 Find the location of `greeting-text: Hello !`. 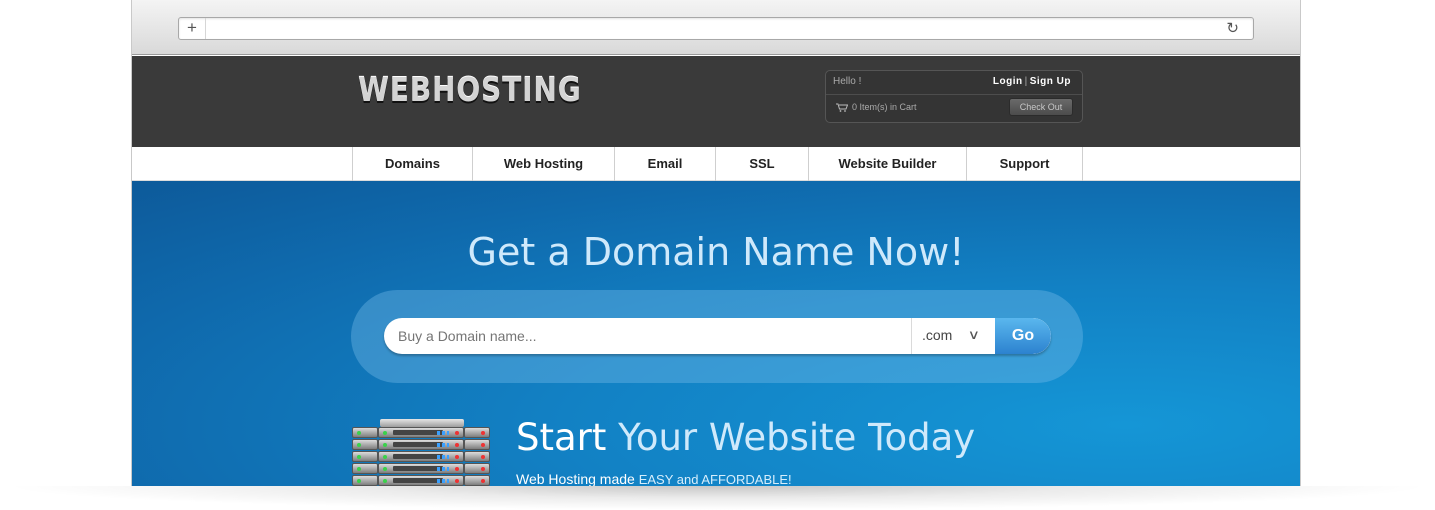

greeting-text: Hello ! is located at coordinates (847, 81).